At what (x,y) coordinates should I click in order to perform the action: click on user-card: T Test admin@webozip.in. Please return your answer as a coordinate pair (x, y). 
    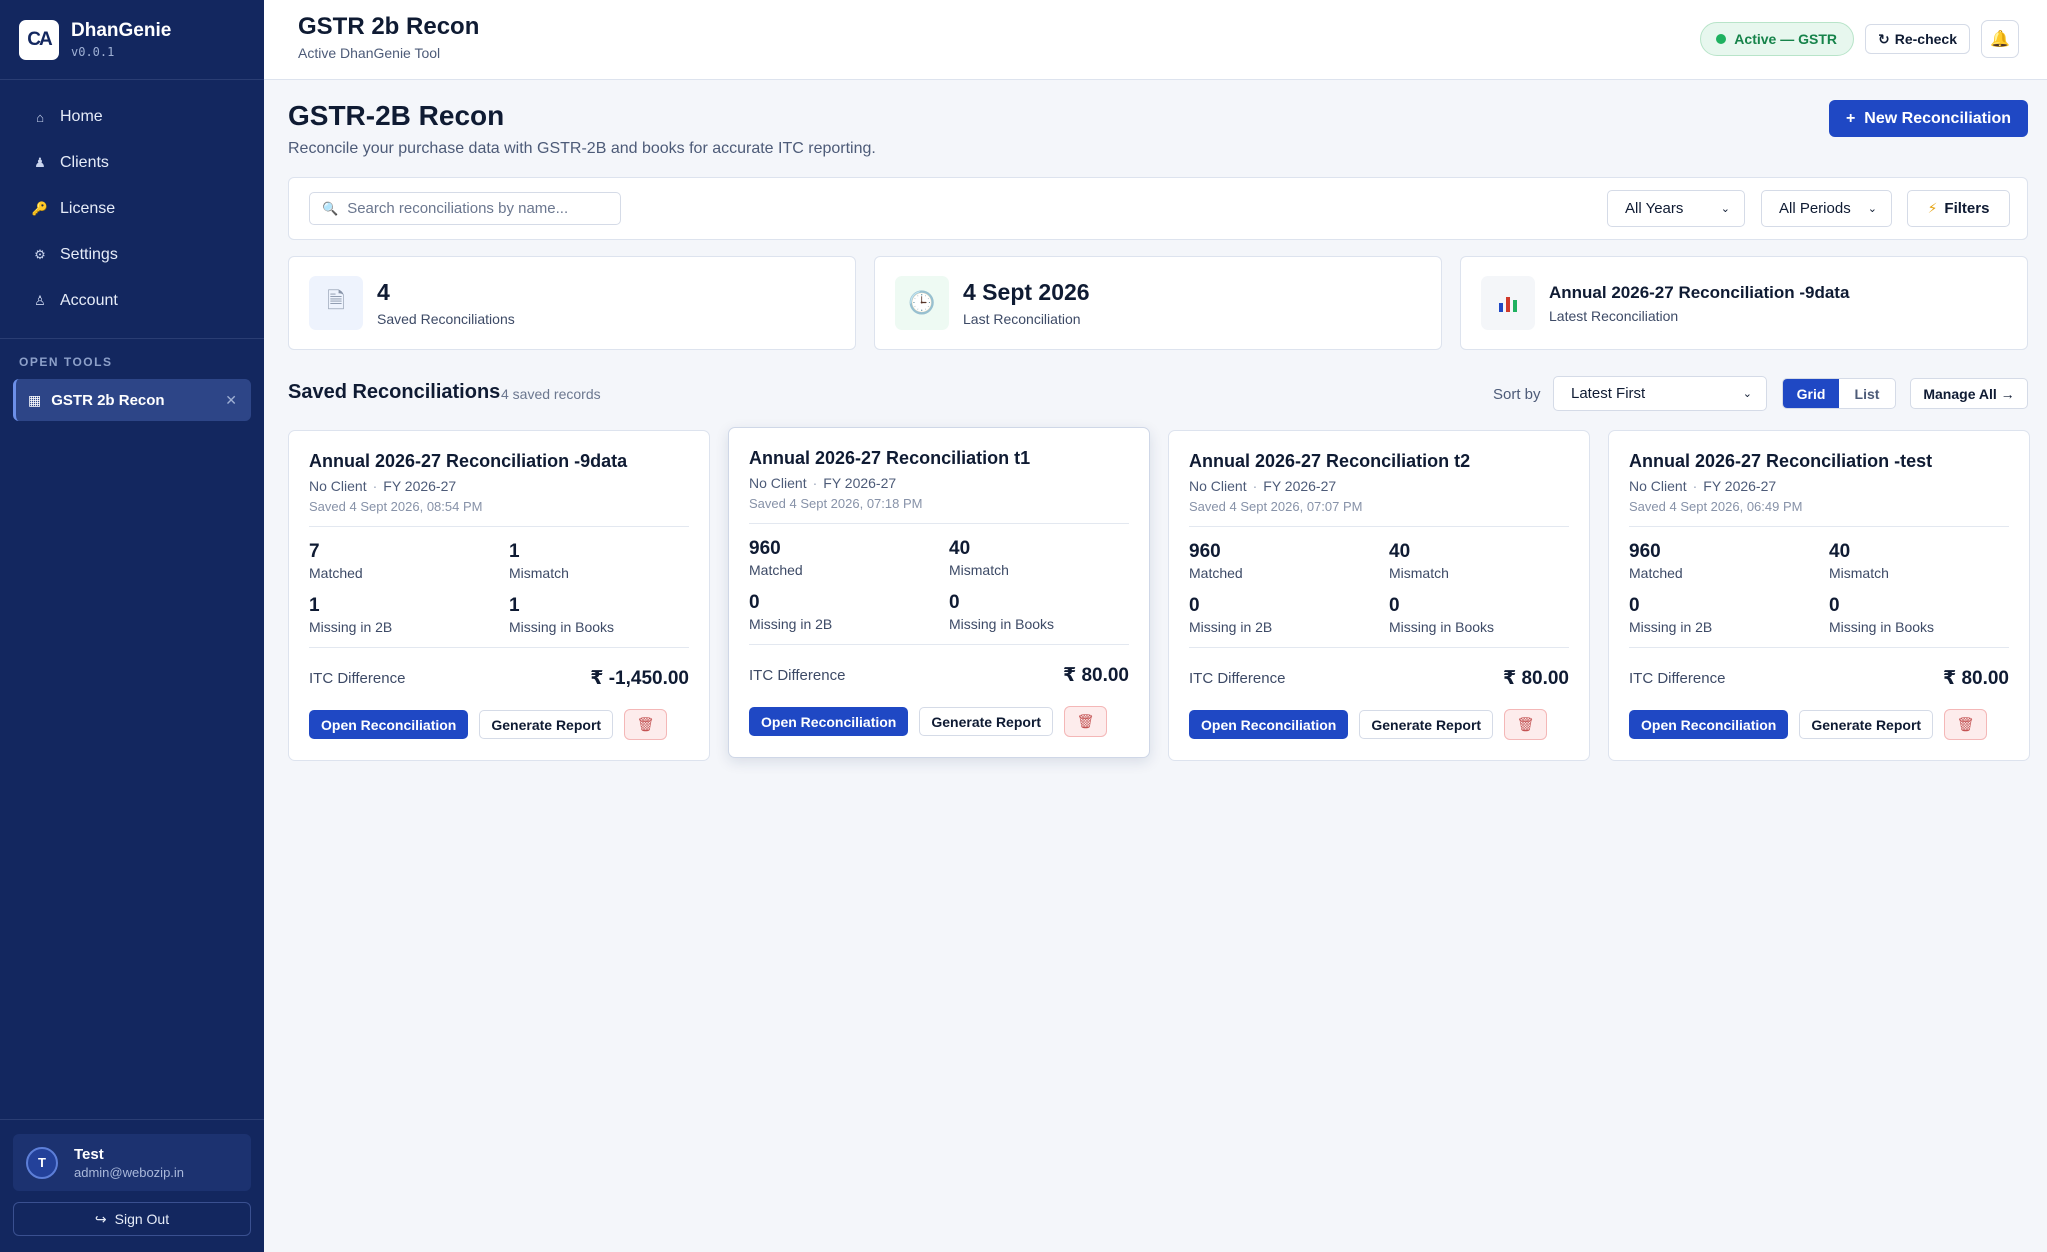
    Looking at the image, I should click on (132, 1162).